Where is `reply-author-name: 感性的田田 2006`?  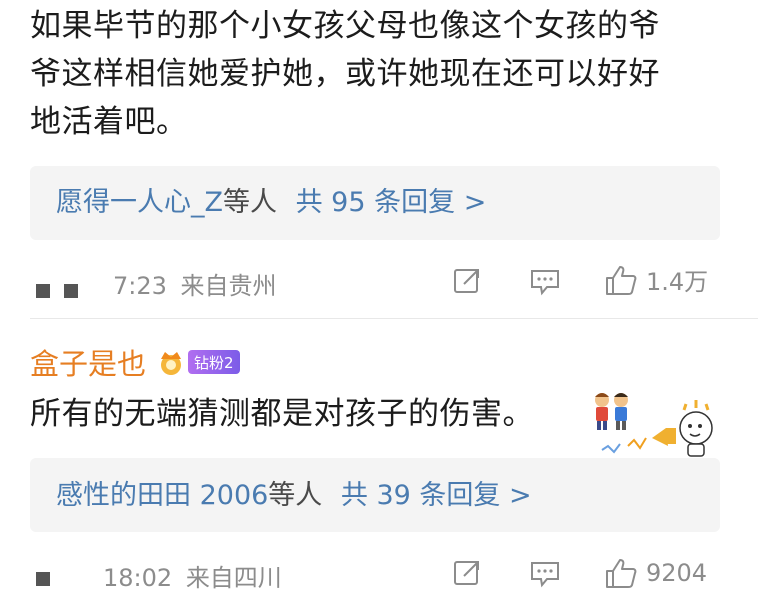 reply-author-name: 感性的田田 2006 is located at coordinates (162, 495).